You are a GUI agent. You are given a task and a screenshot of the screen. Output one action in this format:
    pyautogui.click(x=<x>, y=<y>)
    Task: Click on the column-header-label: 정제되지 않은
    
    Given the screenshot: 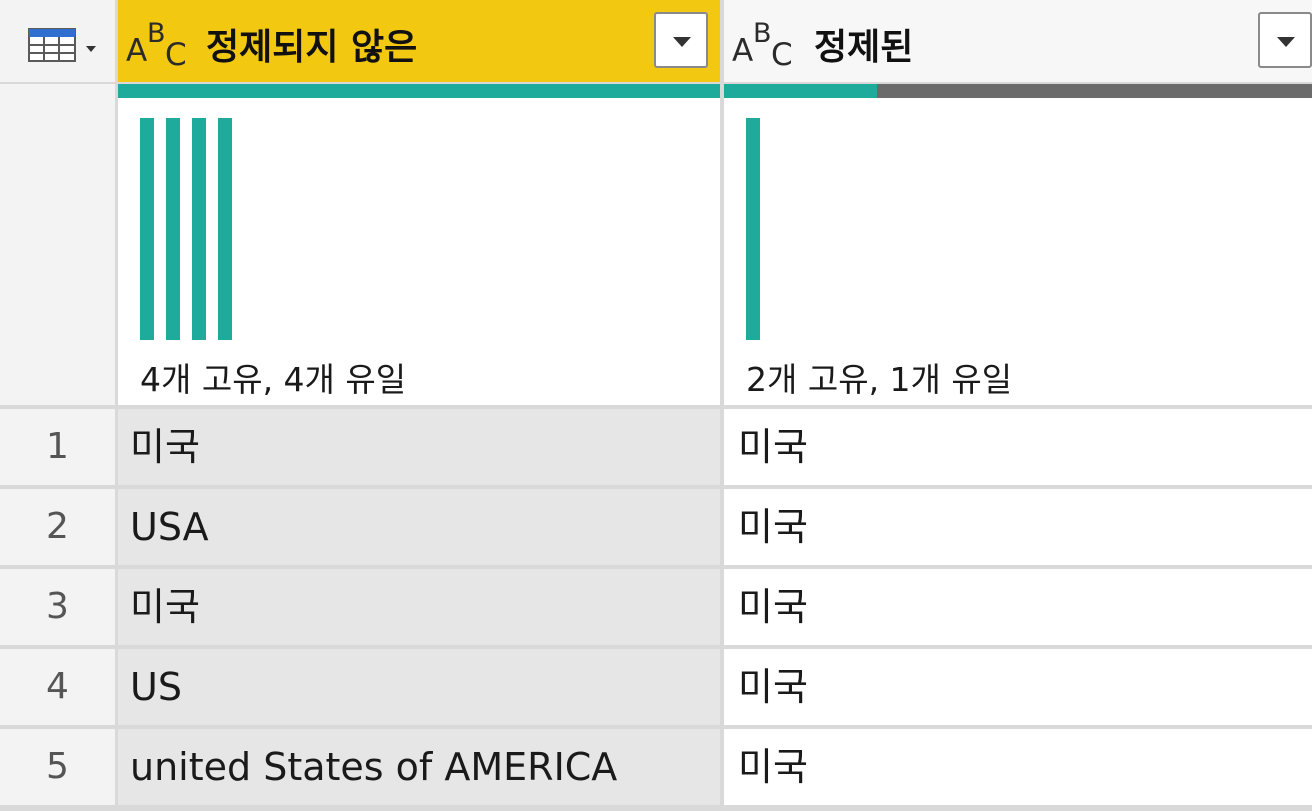 What is the action you would take?
    pyautogui.click(x=312, y=47)
    